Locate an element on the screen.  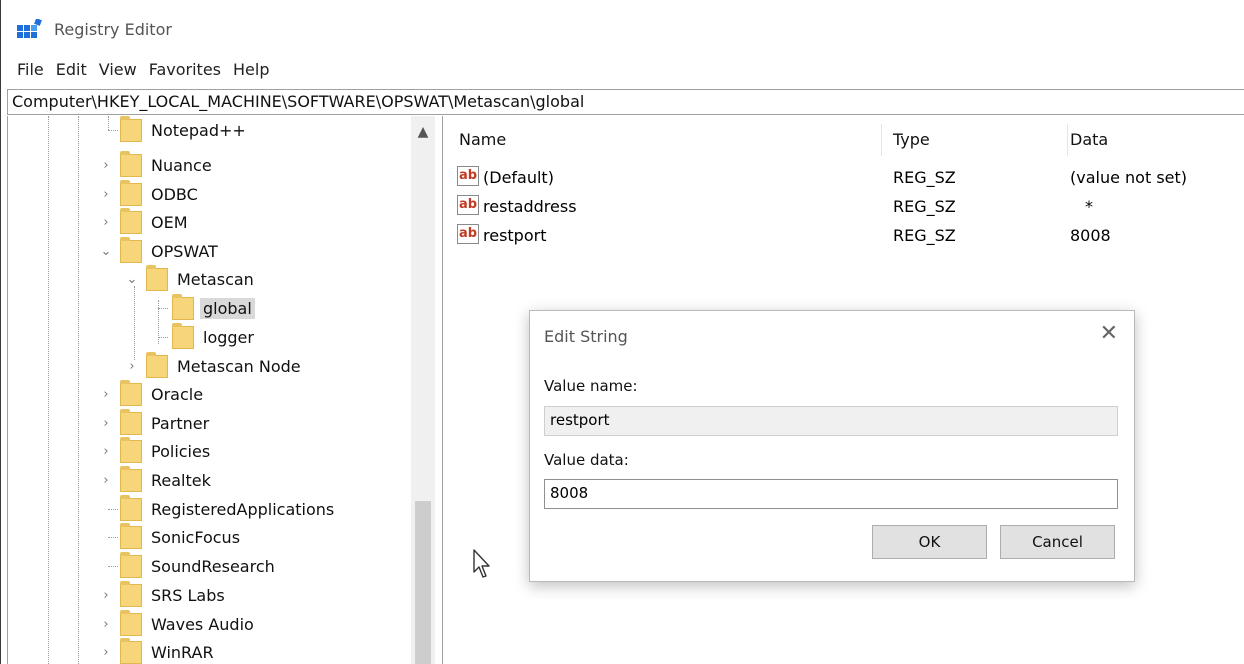
dialog-title: Edit String is located at coordinates (586, 336).